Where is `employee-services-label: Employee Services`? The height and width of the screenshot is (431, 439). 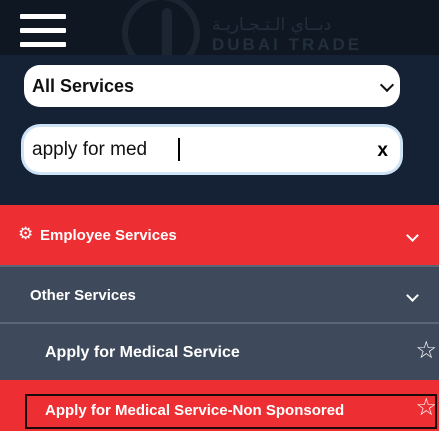 employee-services-label: Employee Services is located at coordinates (108, 235).